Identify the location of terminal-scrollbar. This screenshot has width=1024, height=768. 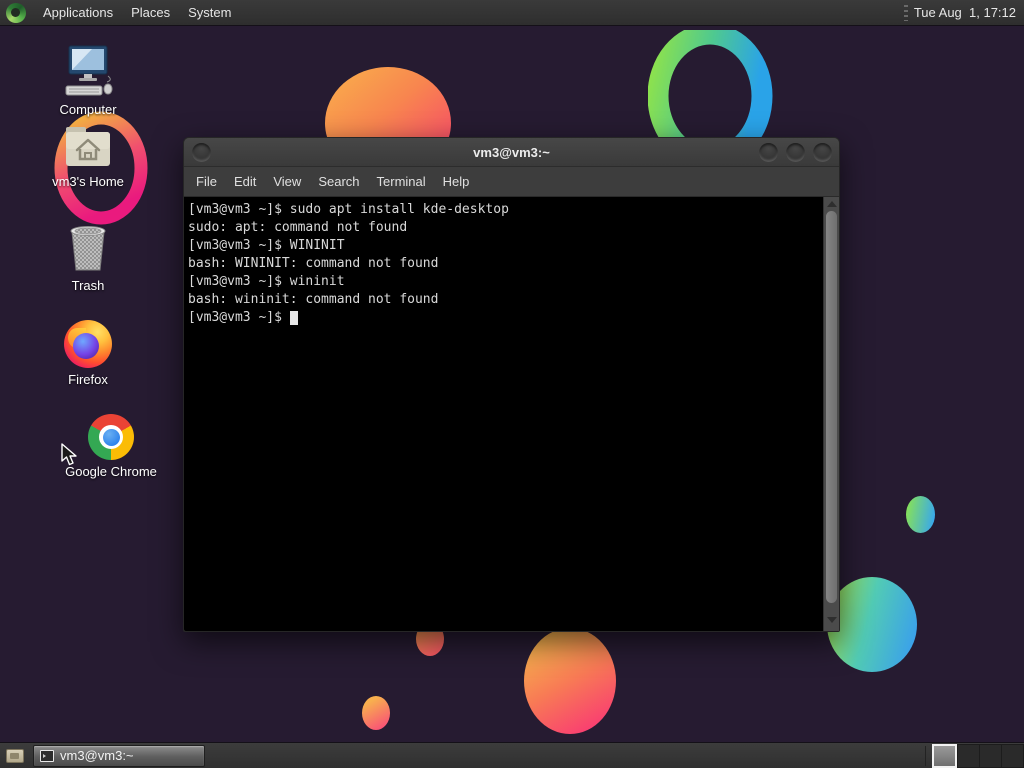
(831, 414).